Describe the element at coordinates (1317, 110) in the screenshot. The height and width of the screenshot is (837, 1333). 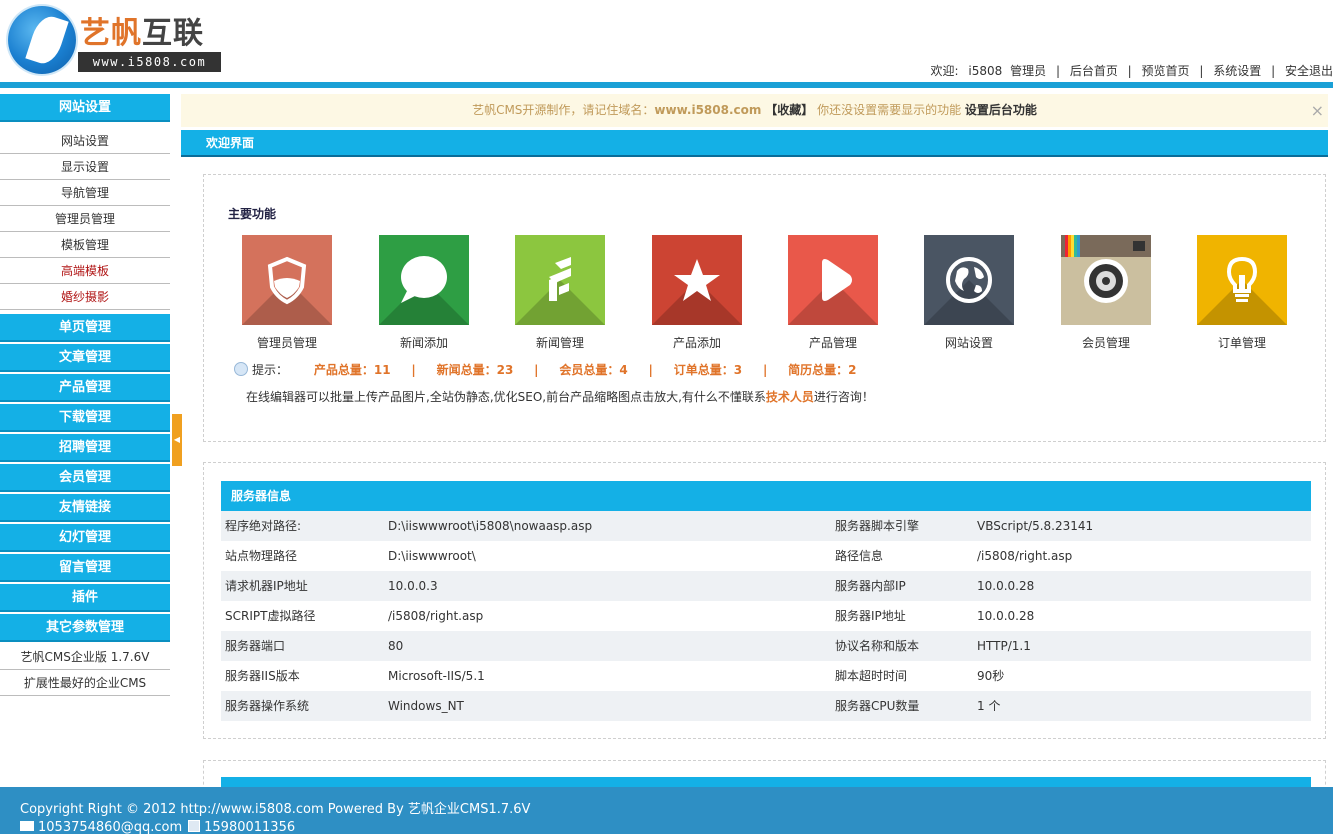
I see `close-icon: ×` at that location.